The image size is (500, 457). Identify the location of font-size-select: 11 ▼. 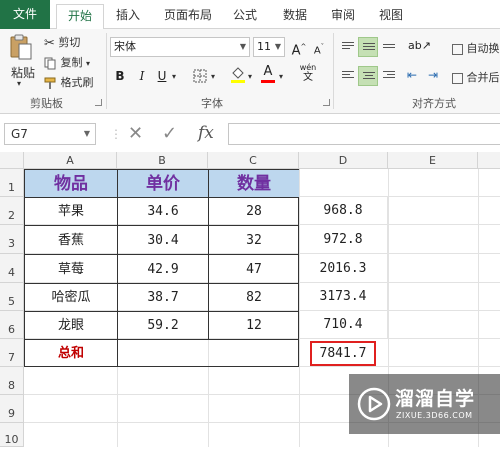
(269, 47).